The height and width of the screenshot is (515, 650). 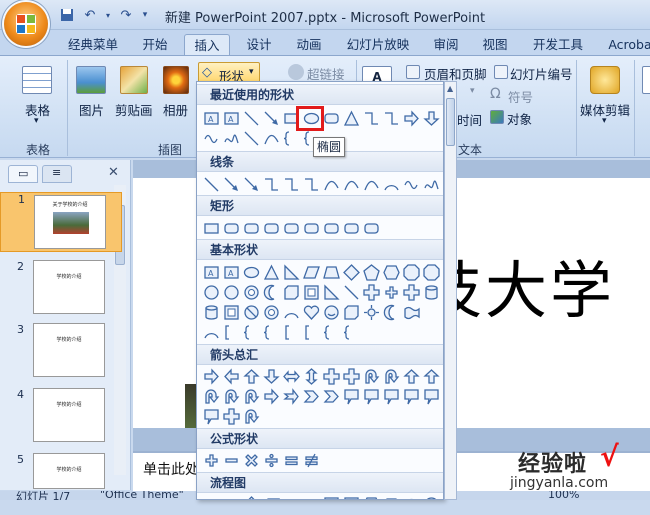 What do you see at coordinates (625, 45) in the screenshot?
I see `tab-acrobat: Acroba` at bounding box center [625, 45].